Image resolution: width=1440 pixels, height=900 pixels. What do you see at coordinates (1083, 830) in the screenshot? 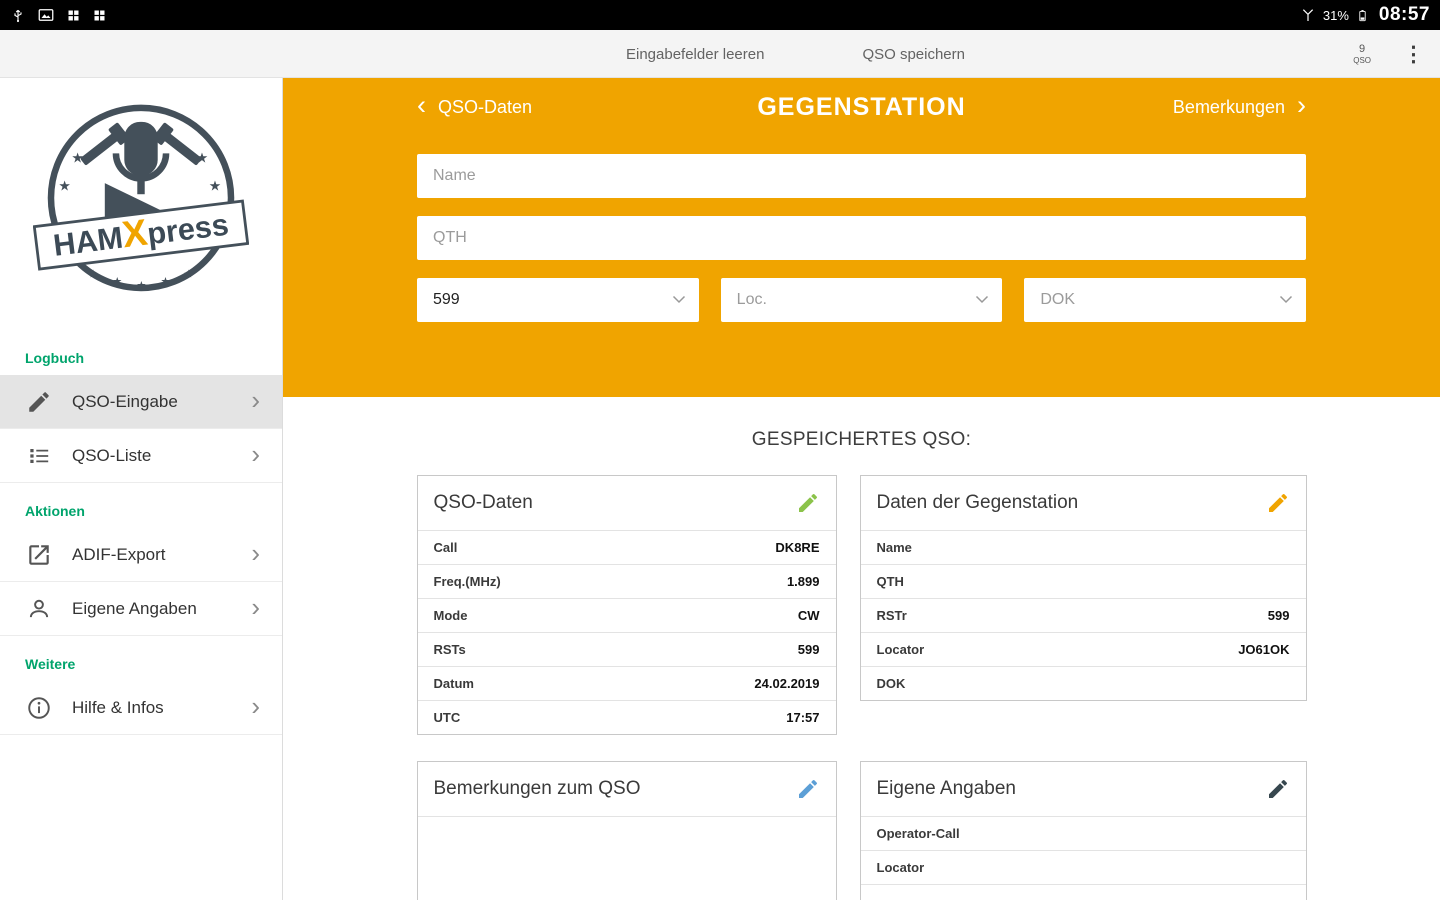
I see `card-eigene-angaben: Eigene Angaben Operator-Call Locator` at bounding box center [1083, 830].